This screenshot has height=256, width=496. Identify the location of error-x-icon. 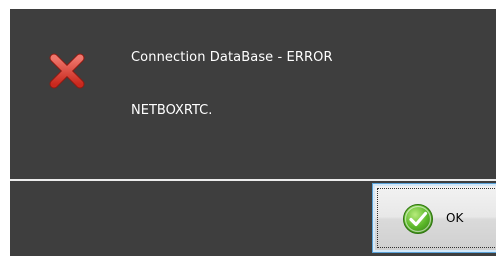
(67, 71).